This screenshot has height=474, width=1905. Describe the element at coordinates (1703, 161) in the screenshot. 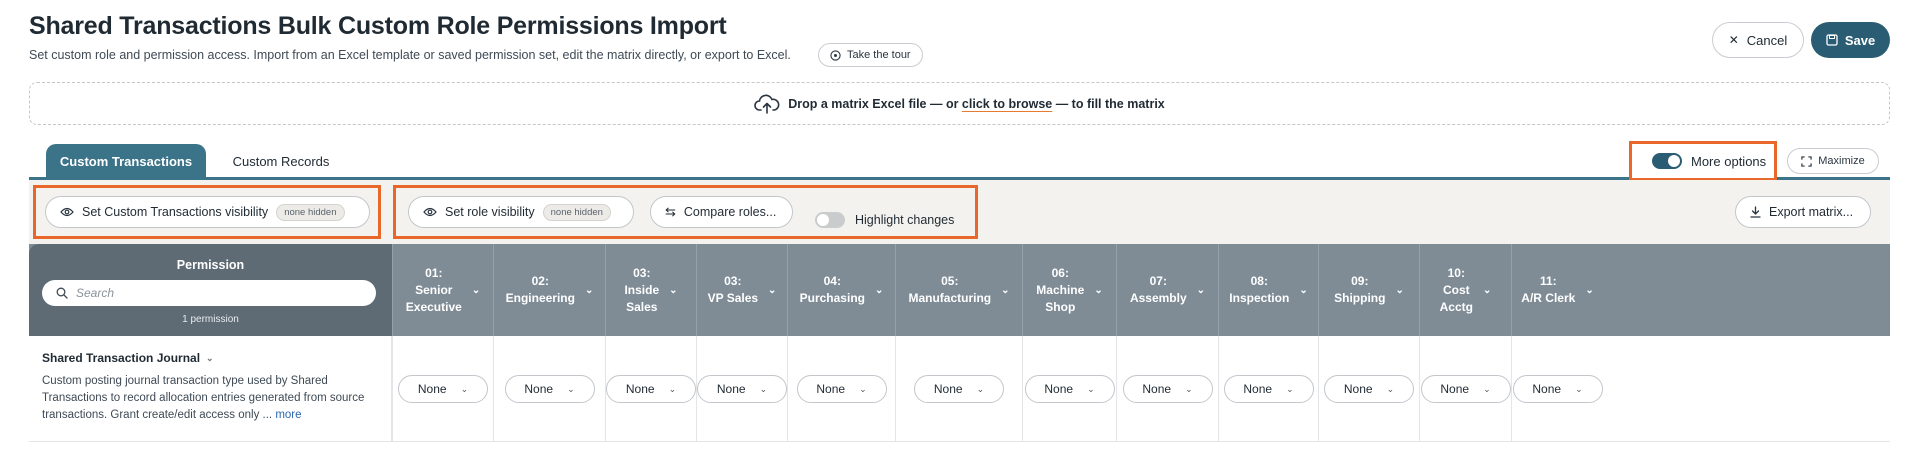

I see `more-options-toggle: More options` at that location.